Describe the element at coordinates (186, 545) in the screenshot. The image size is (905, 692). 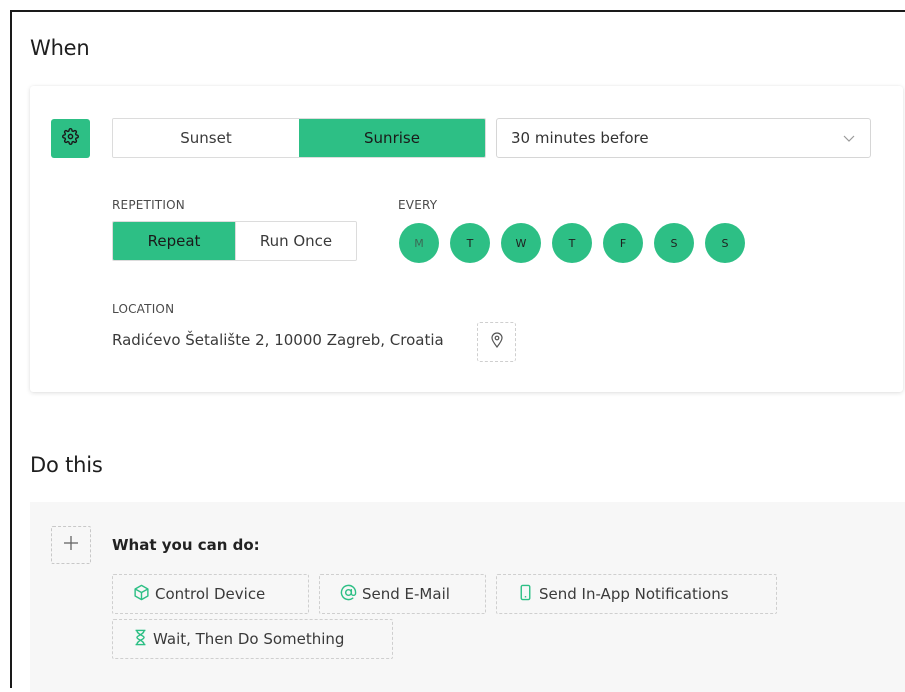
I see `actions-heading: What you can do:` at that location.